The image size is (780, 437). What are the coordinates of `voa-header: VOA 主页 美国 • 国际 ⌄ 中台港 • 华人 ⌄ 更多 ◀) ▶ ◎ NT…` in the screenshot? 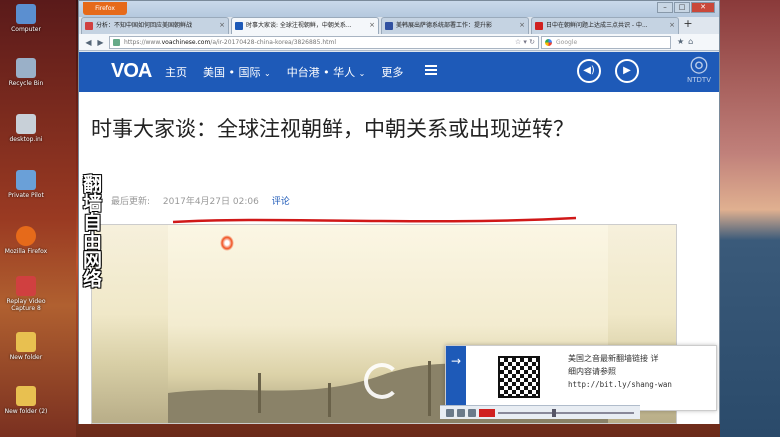 It's located at (399, 72).